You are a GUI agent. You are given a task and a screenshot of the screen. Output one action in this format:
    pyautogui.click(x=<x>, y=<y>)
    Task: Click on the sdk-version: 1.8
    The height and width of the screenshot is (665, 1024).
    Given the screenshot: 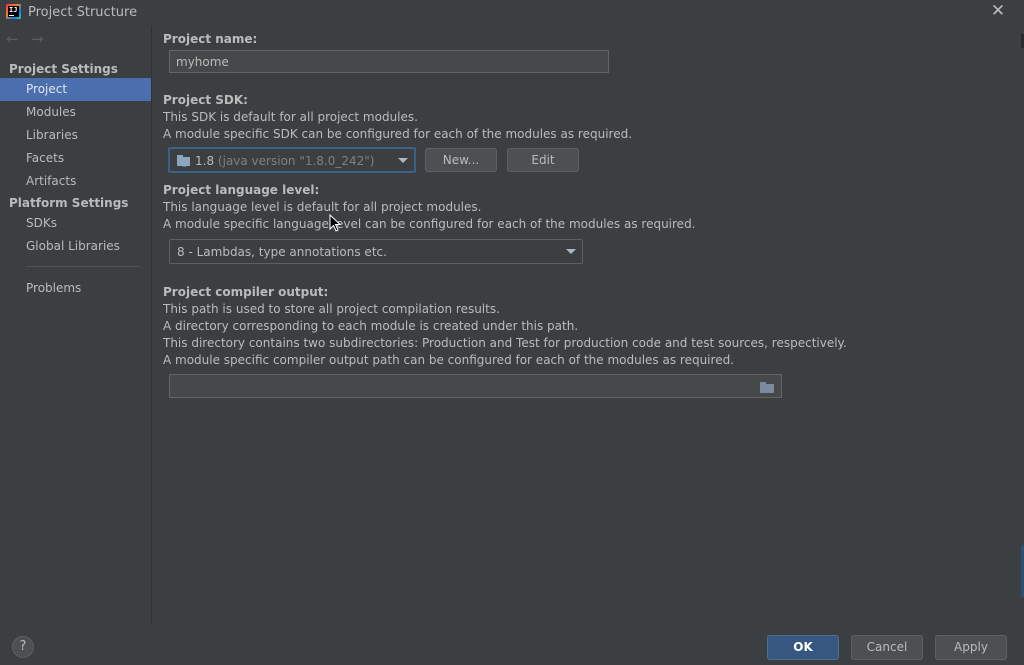 What is the action you would take?
    pyautogui.click(x=205, y=161)
    